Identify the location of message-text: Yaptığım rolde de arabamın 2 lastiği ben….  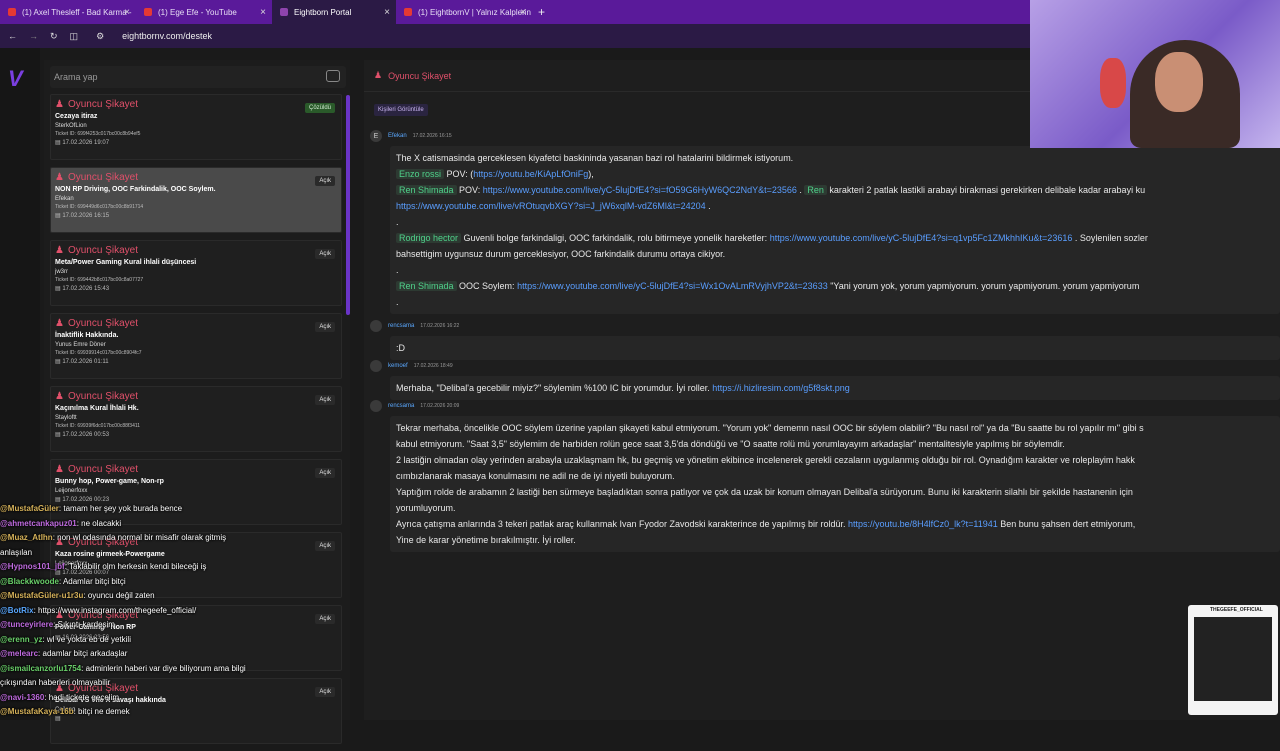
(764, 492).